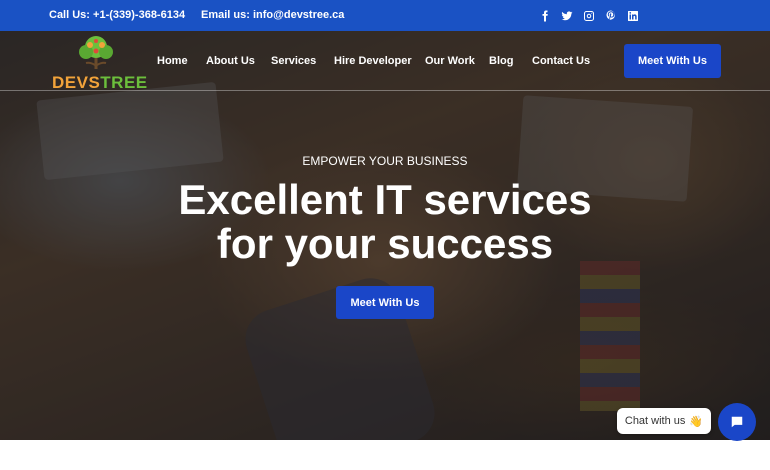  Describe the element at coordinates (561, 61) in the screenshot. I see `nav-item-contact-us: Contact Us` at that location.